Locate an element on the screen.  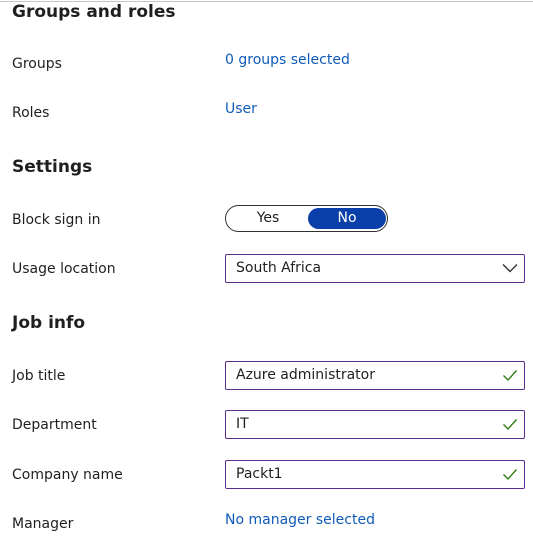
toggle-option-no: No is located at coordinates (347, 218).